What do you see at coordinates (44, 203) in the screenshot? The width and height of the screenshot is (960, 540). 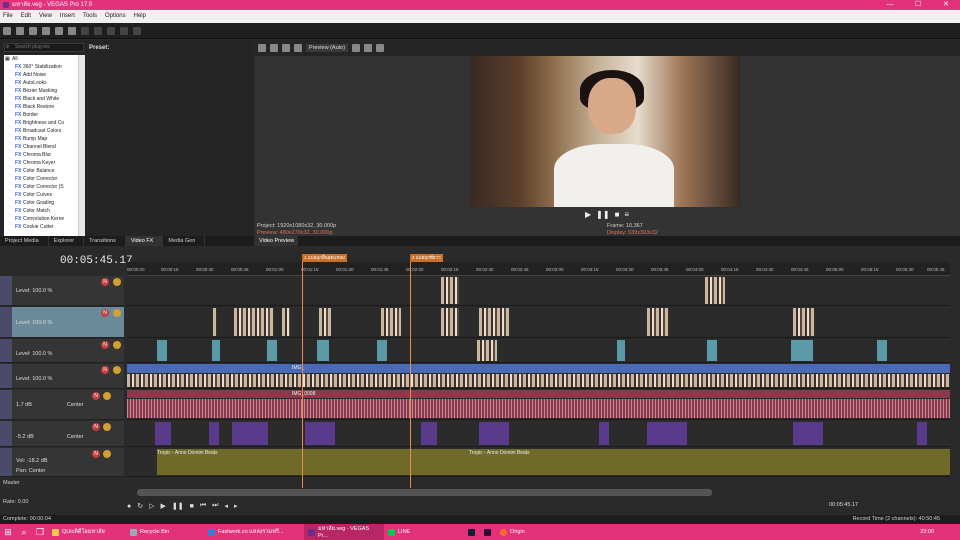 I see `list-item: Color Grading` at bounding box center [44, 203].